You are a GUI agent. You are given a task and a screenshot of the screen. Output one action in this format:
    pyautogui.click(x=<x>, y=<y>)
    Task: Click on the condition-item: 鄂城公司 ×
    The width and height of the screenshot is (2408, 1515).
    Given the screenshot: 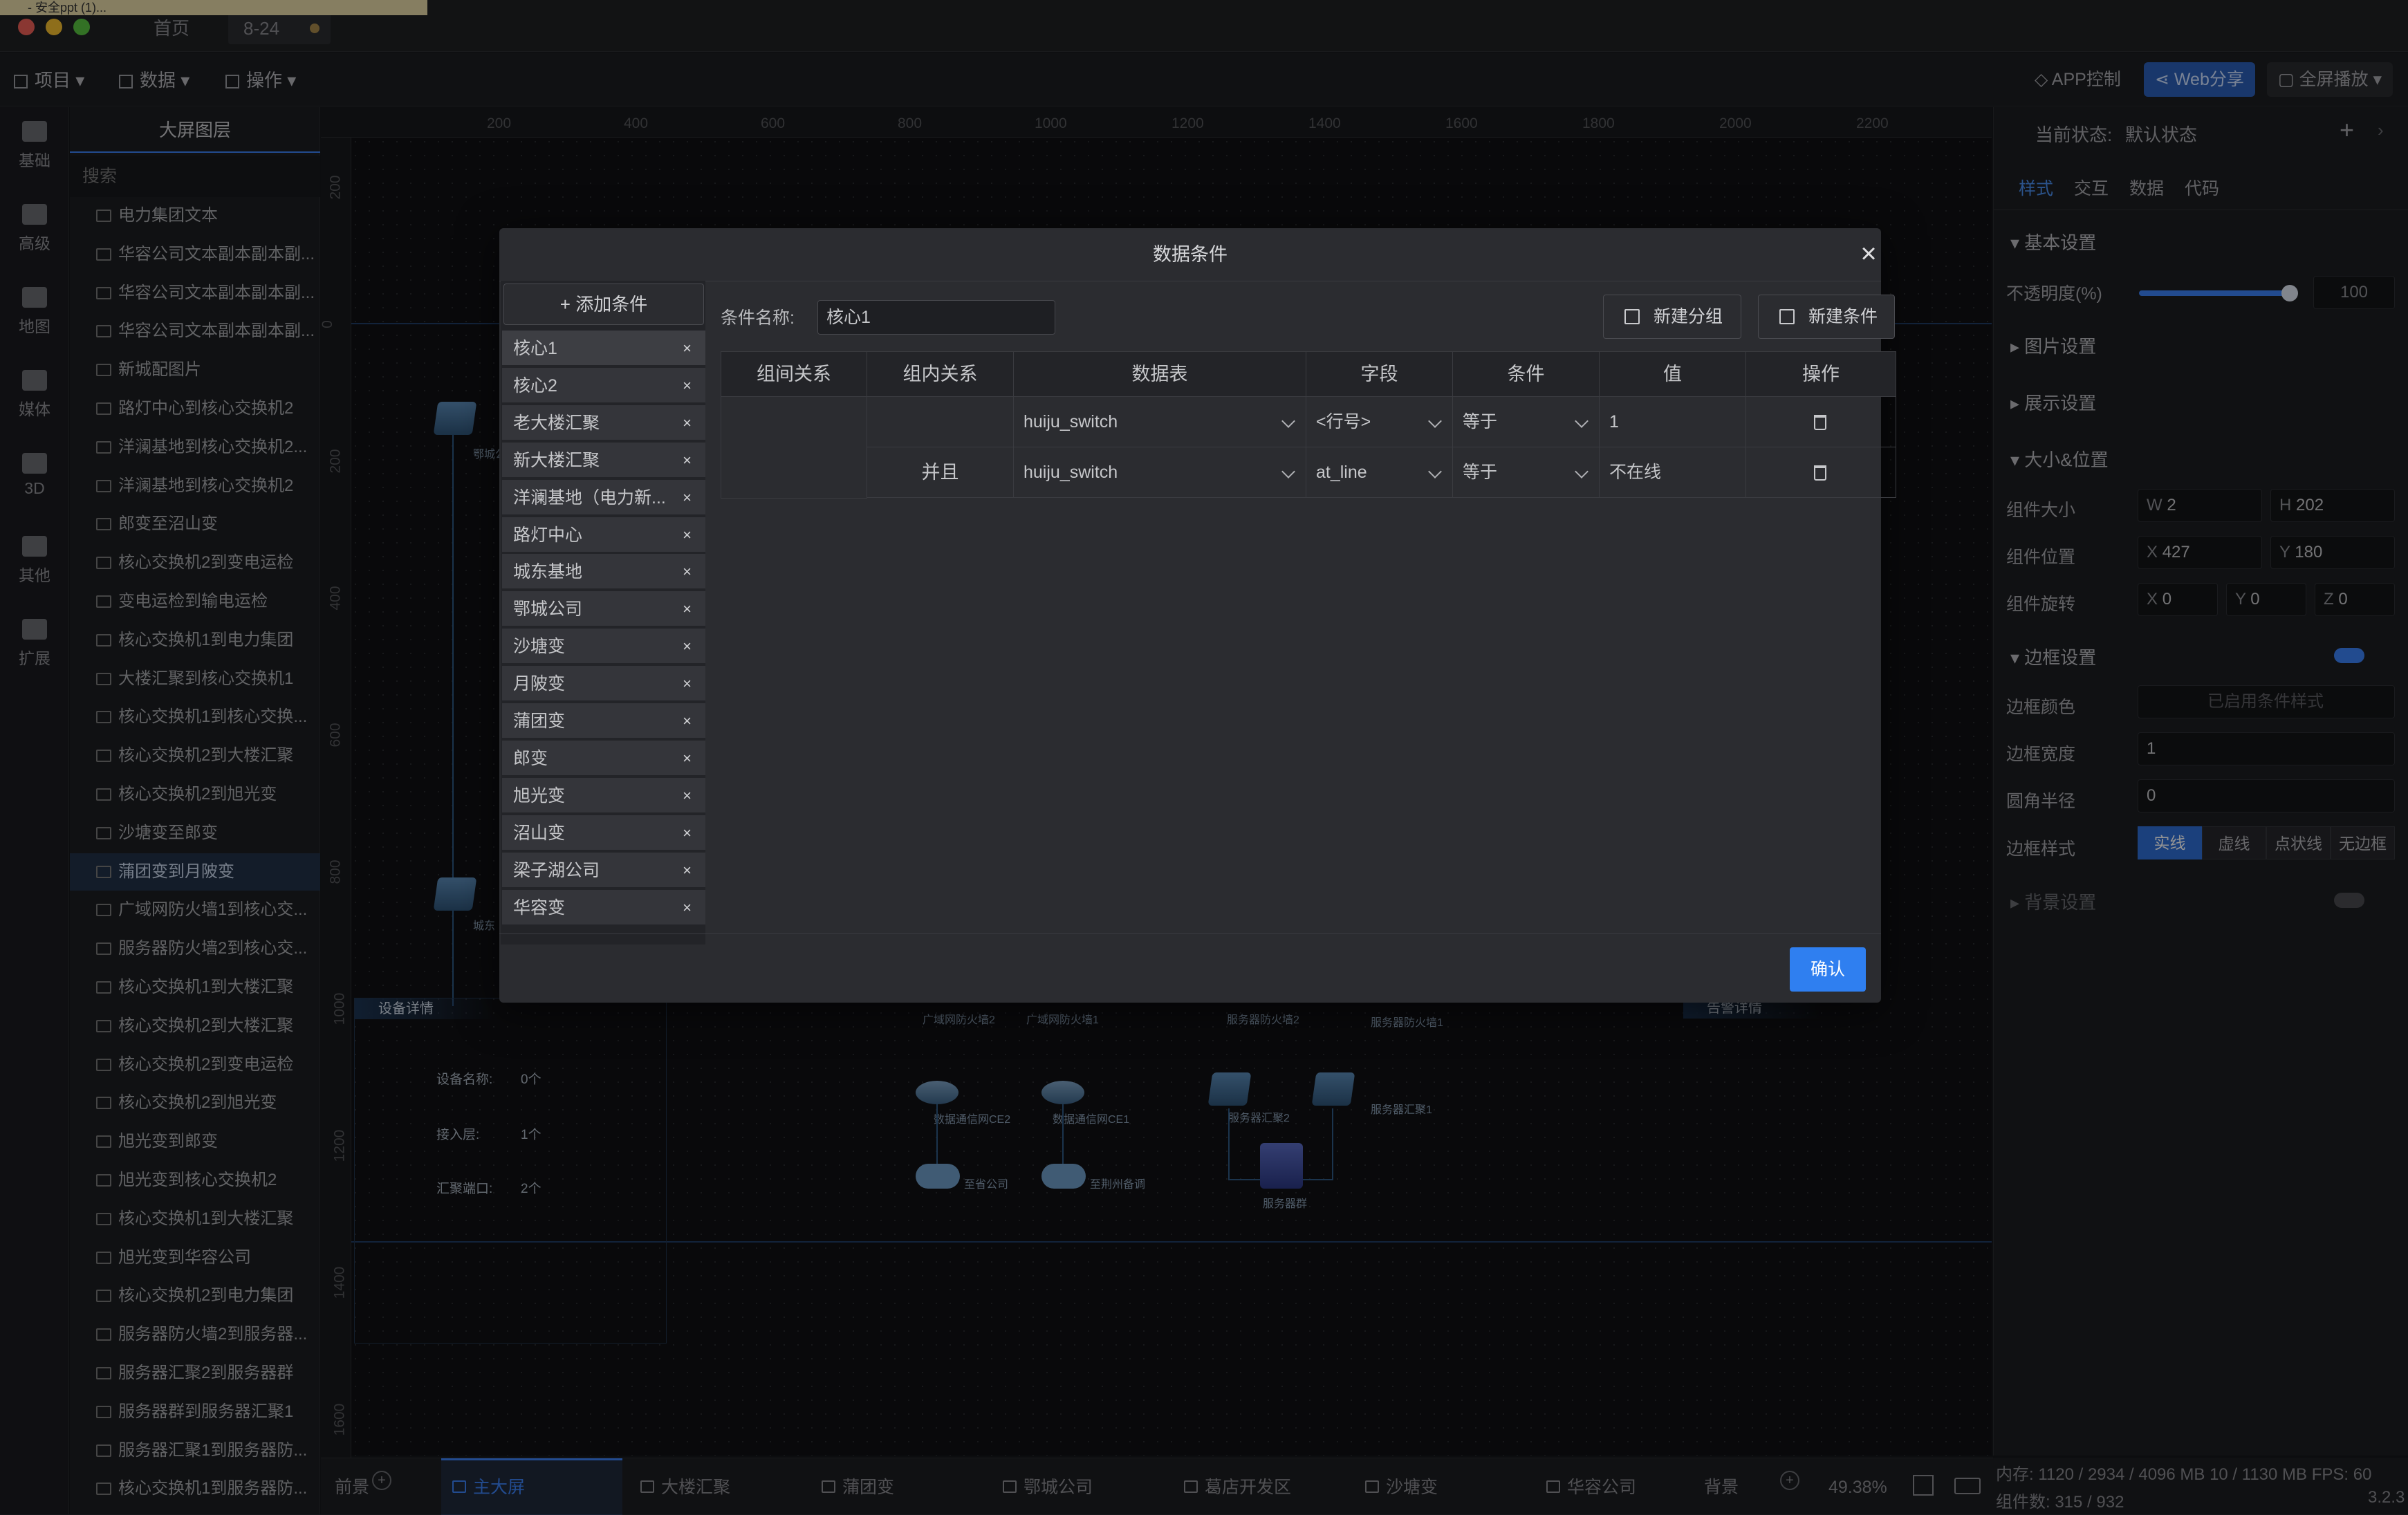 What is the action you would take?
    pyautogui.click(x=604, y=609)
    